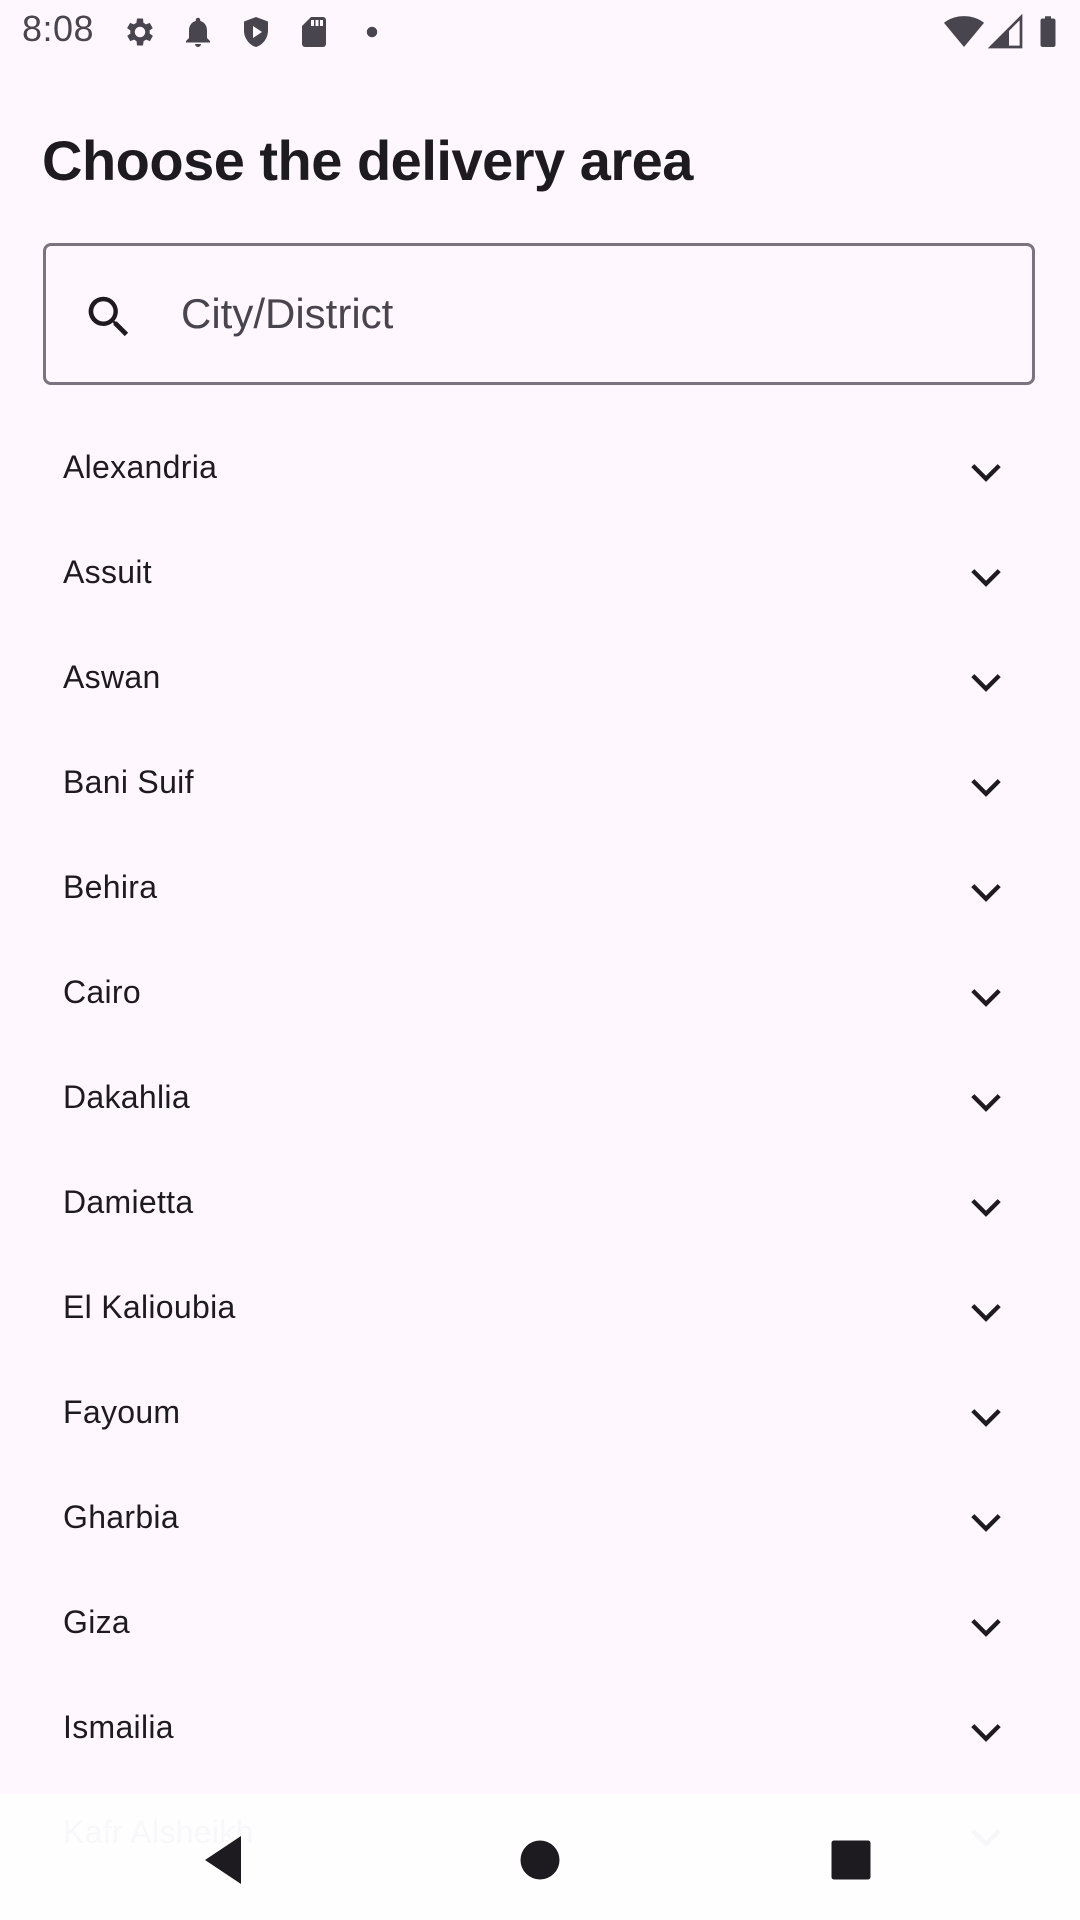  I want to click on recents-icon, so click(851, 1860).